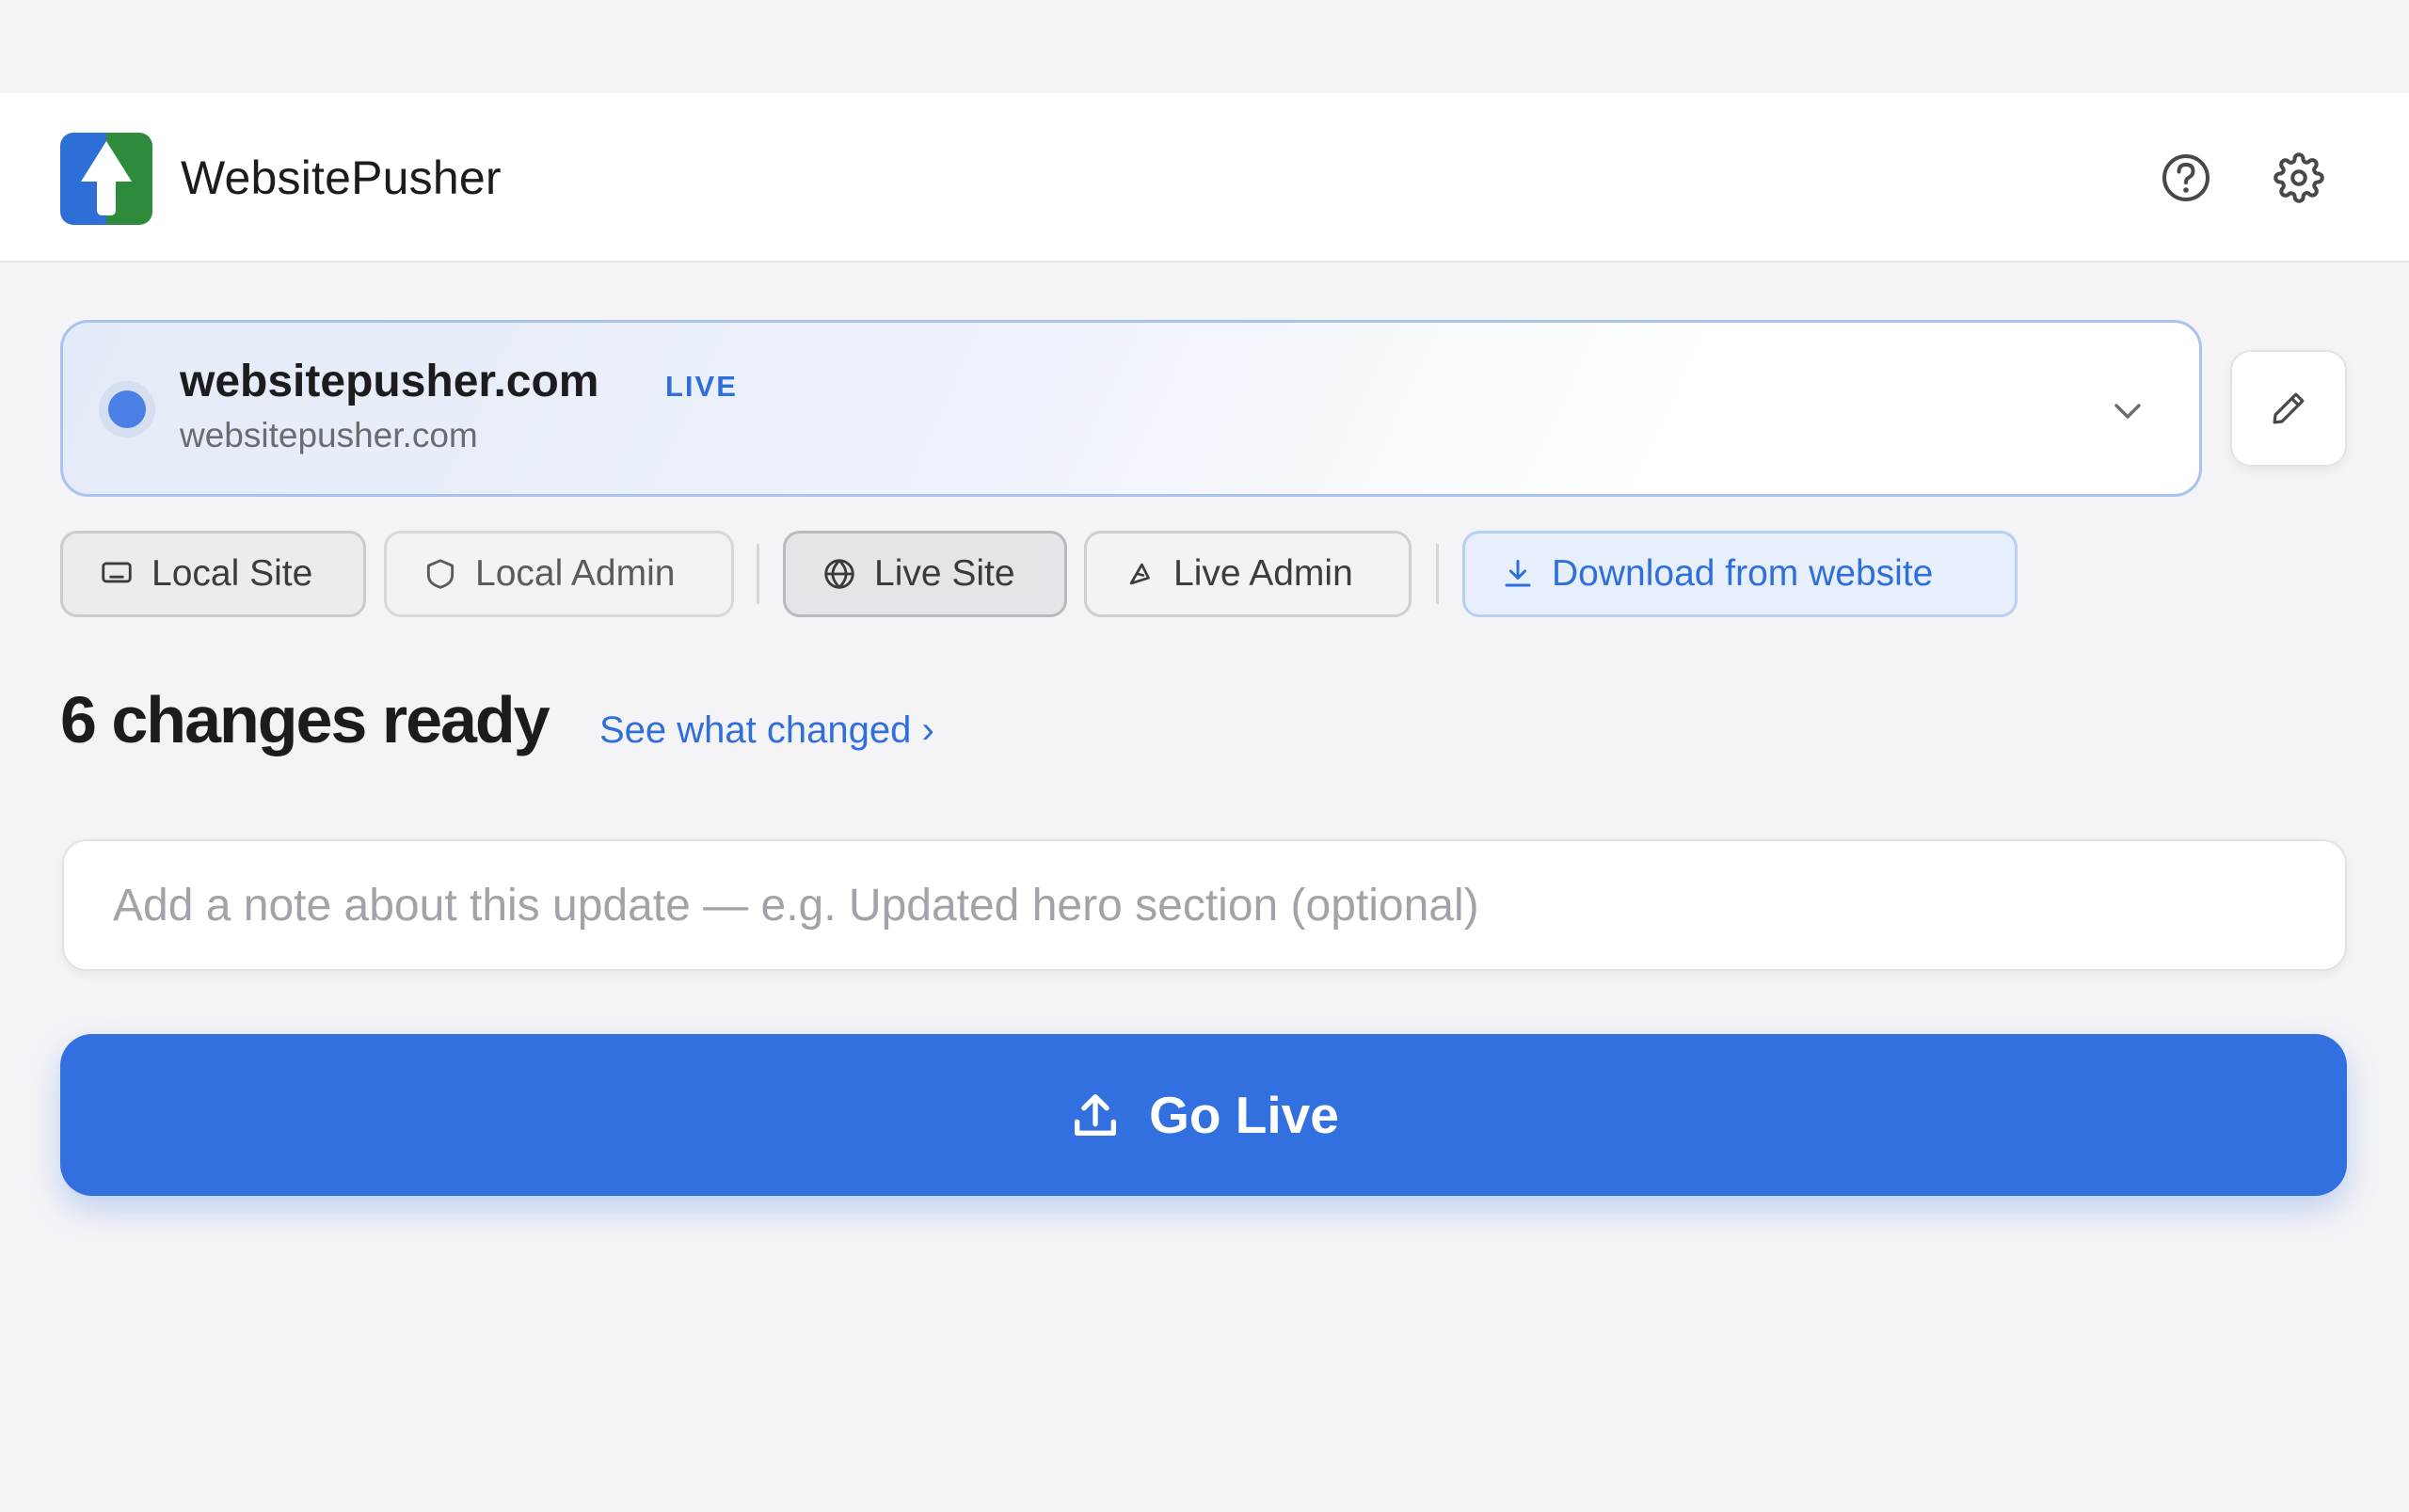 The image size is (2409, 1512). I want to click on download-label: Download from website, so click(1743, 574).